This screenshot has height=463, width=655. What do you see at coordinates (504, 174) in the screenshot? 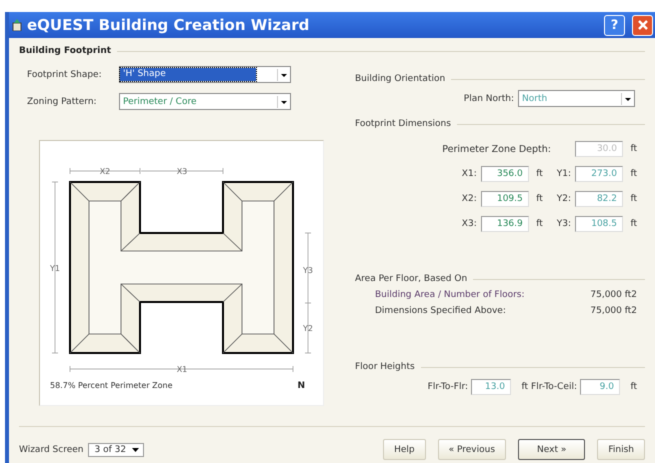
I see `input-field: 356.0` at bounding box center [504, 174].